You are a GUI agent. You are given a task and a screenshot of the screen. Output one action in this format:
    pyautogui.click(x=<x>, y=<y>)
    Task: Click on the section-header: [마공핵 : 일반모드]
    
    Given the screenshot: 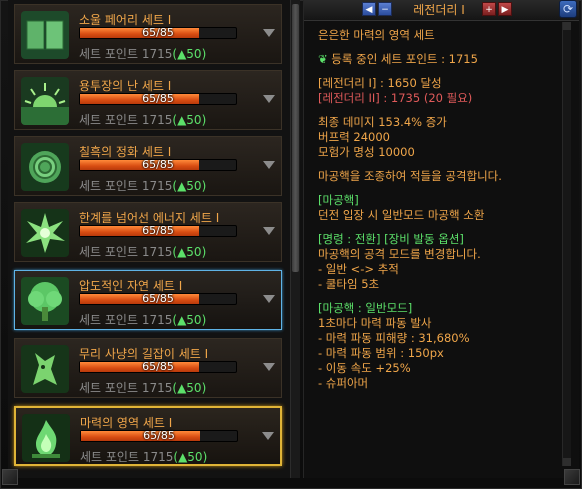 What is the action you would take?
    pyautogui.click(x=365, y=308)
    